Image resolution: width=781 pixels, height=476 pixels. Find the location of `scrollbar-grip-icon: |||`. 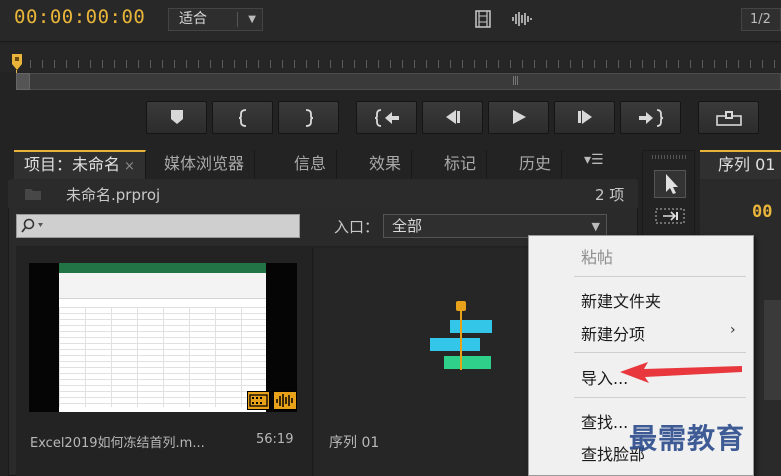

scrollbar-grip-icon: ||| is located at coordinates (515, 81).